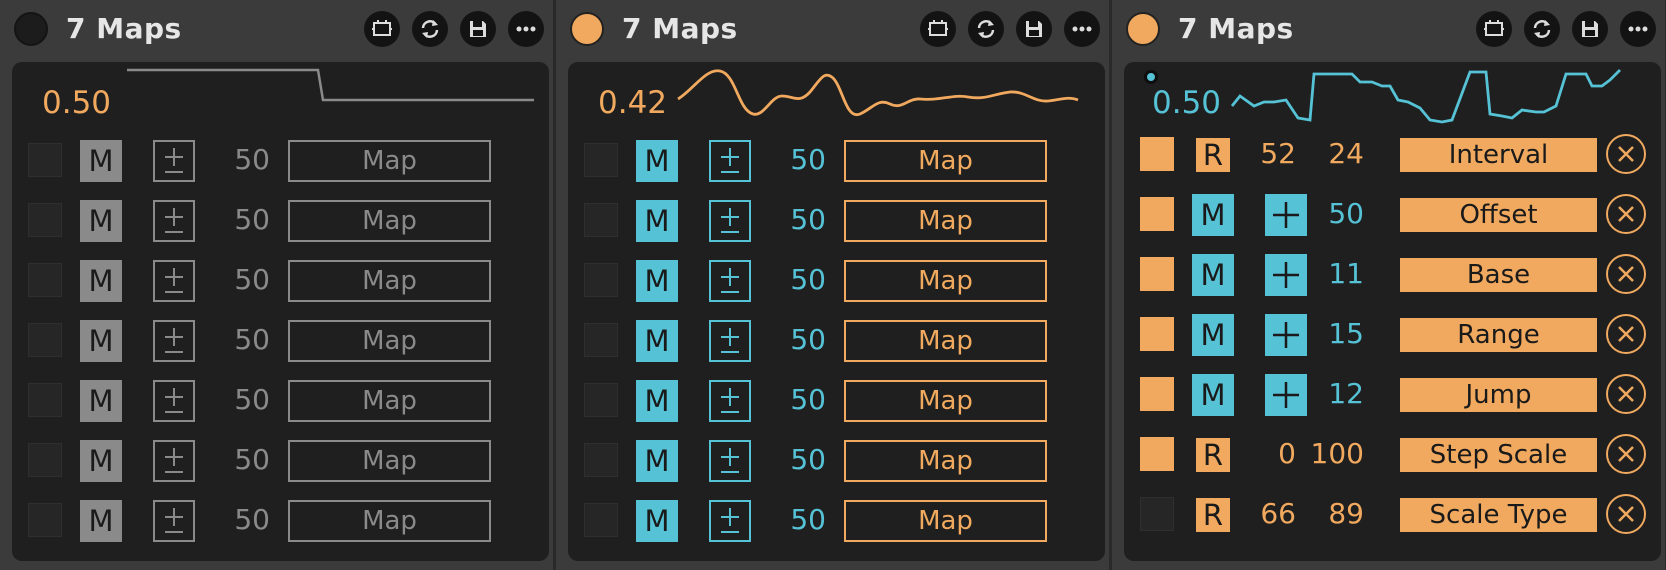 This screenshot has width=1666, height=570. Describe the element at coordinates (1270, 454) in the screenshot. I see `range-min-value: 0` at that location.